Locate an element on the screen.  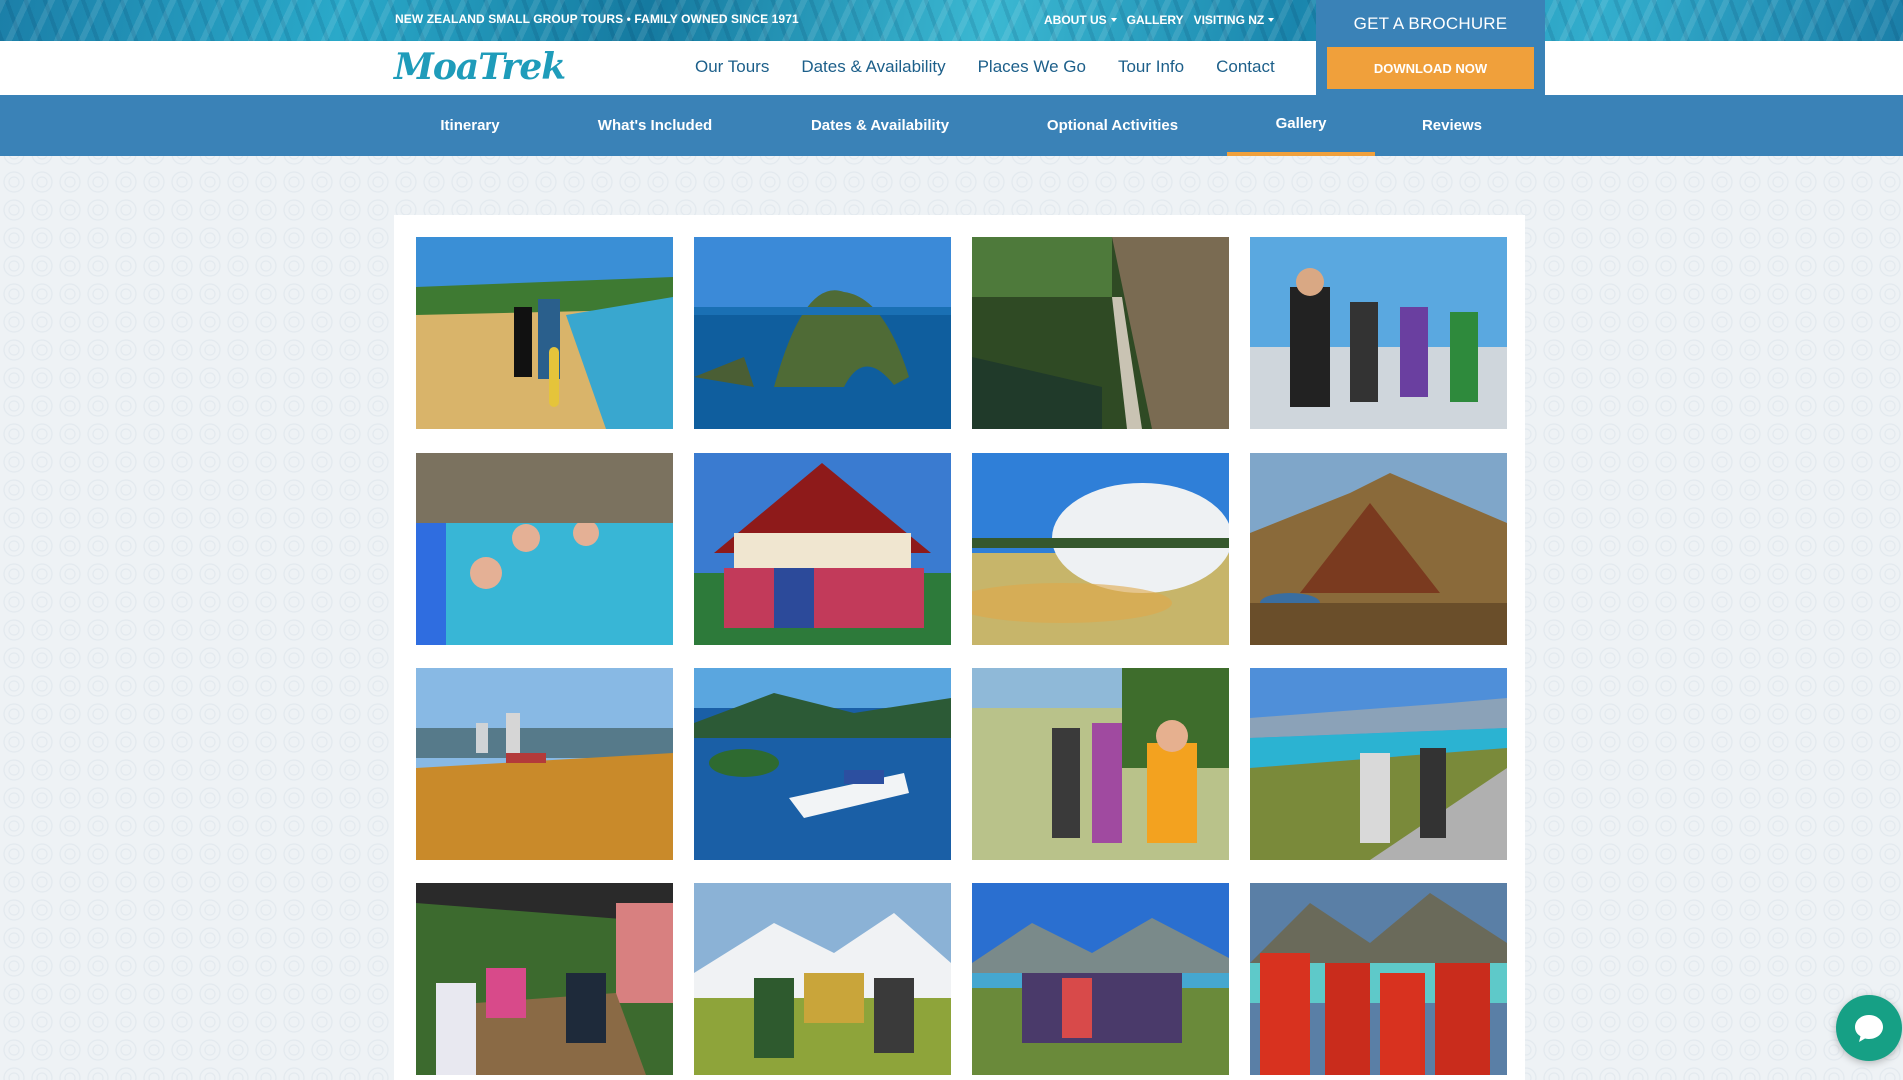
rock-arch-photo-icon is located at coordinates (822, 333).